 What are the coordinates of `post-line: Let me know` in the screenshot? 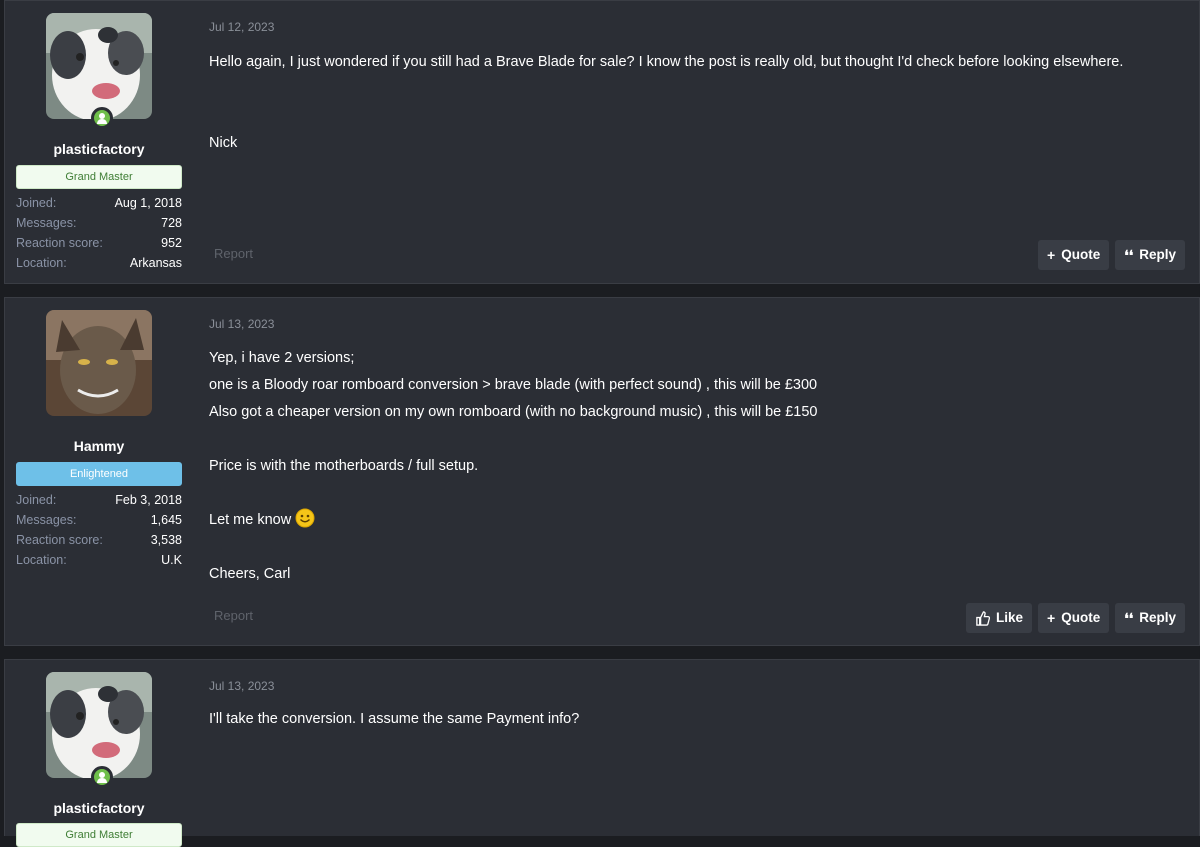 It's located at (699, 520).